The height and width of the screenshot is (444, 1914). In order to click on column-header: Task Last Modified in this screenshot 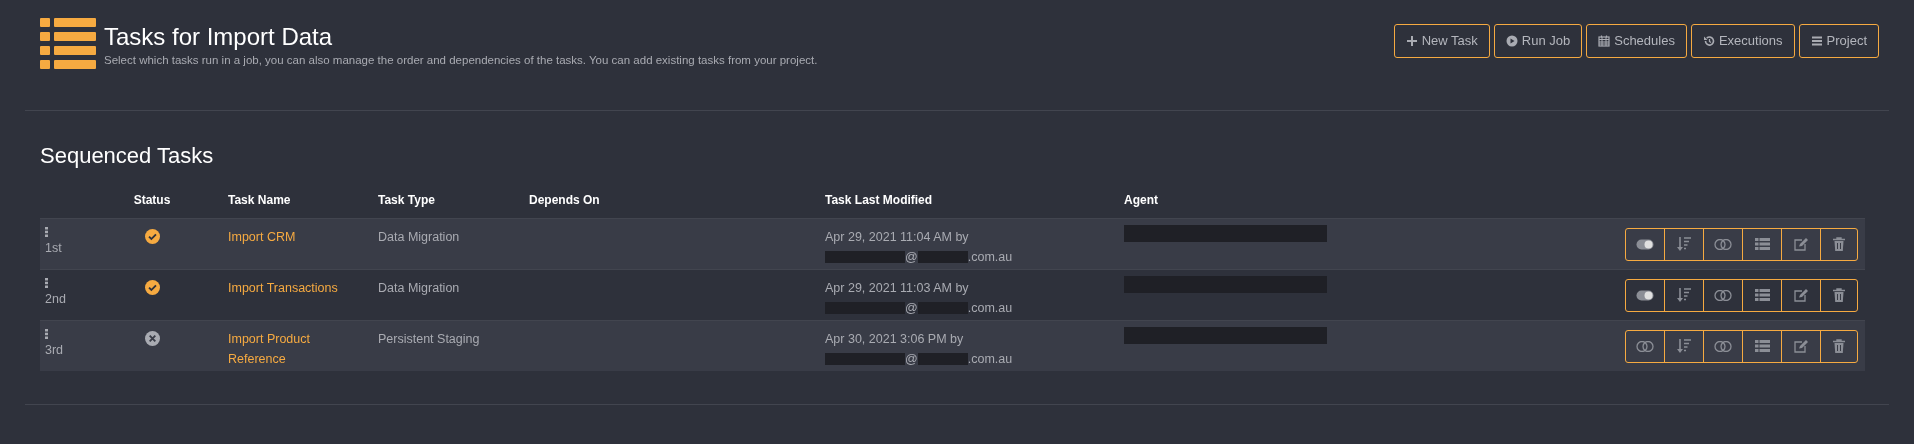, I will do `click(879, 200)`.